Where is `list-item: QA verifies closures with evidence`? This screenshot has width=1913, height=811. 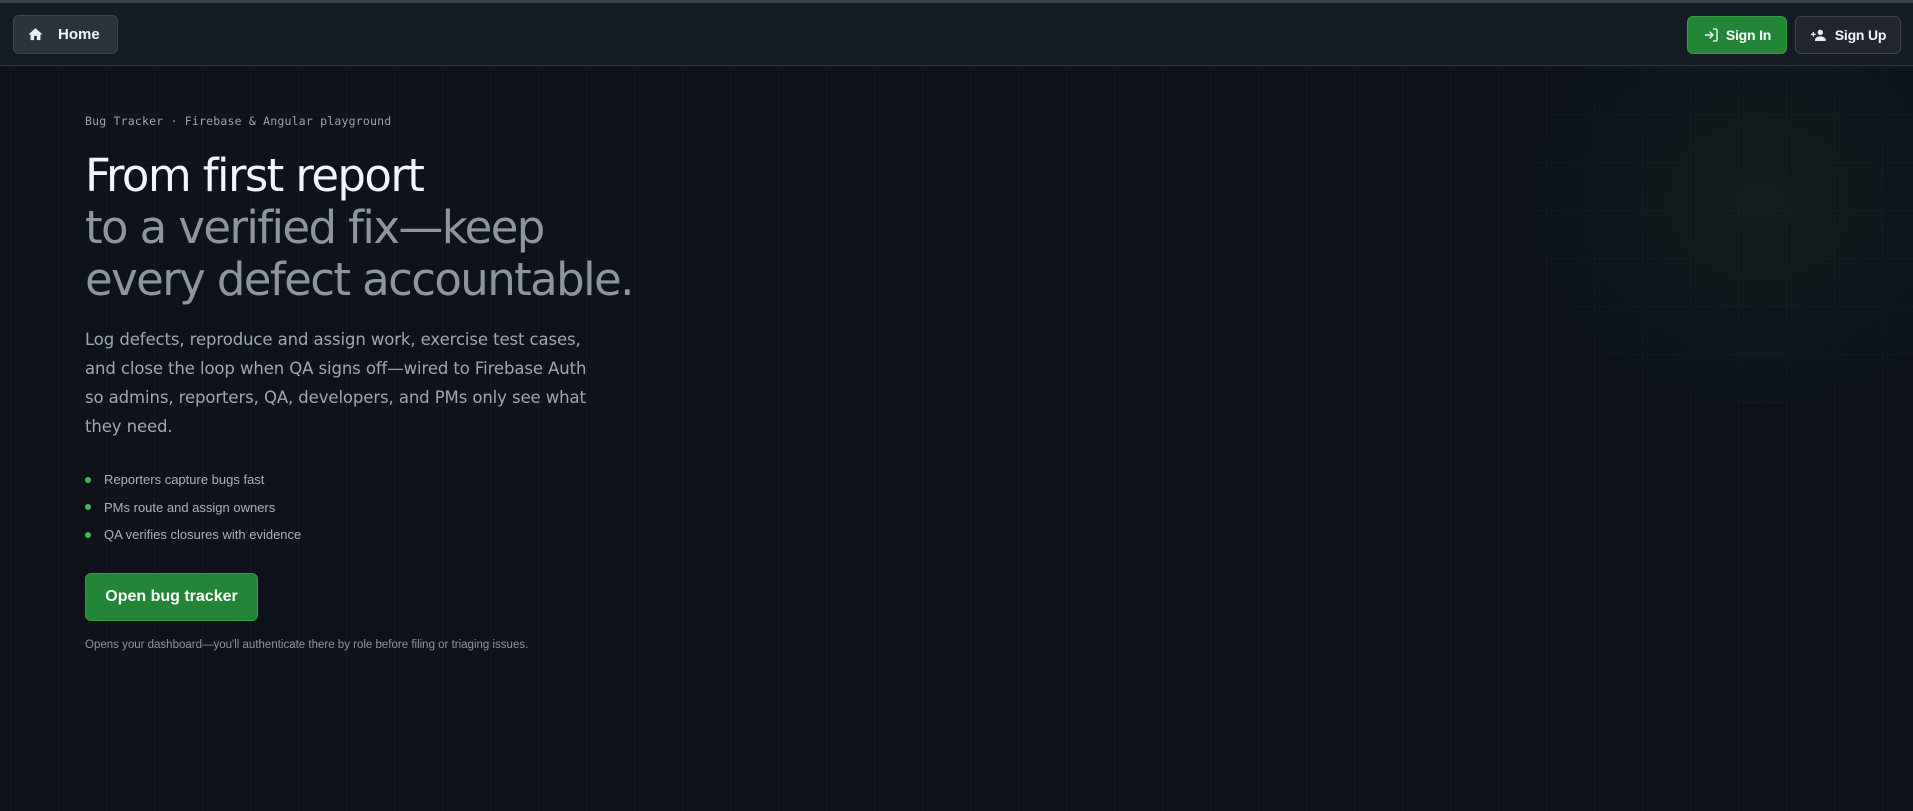 list-item: QA verifies closures with evidence is located at coordinates (193, 535).